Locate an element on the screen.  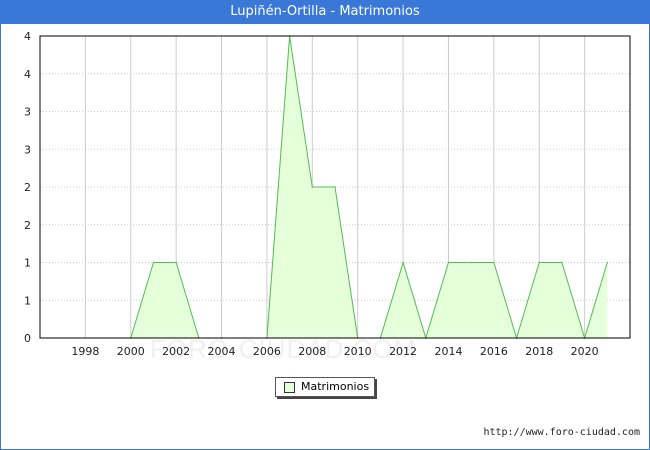
y-tick-label: 0 is located at coordinates (27, 338).